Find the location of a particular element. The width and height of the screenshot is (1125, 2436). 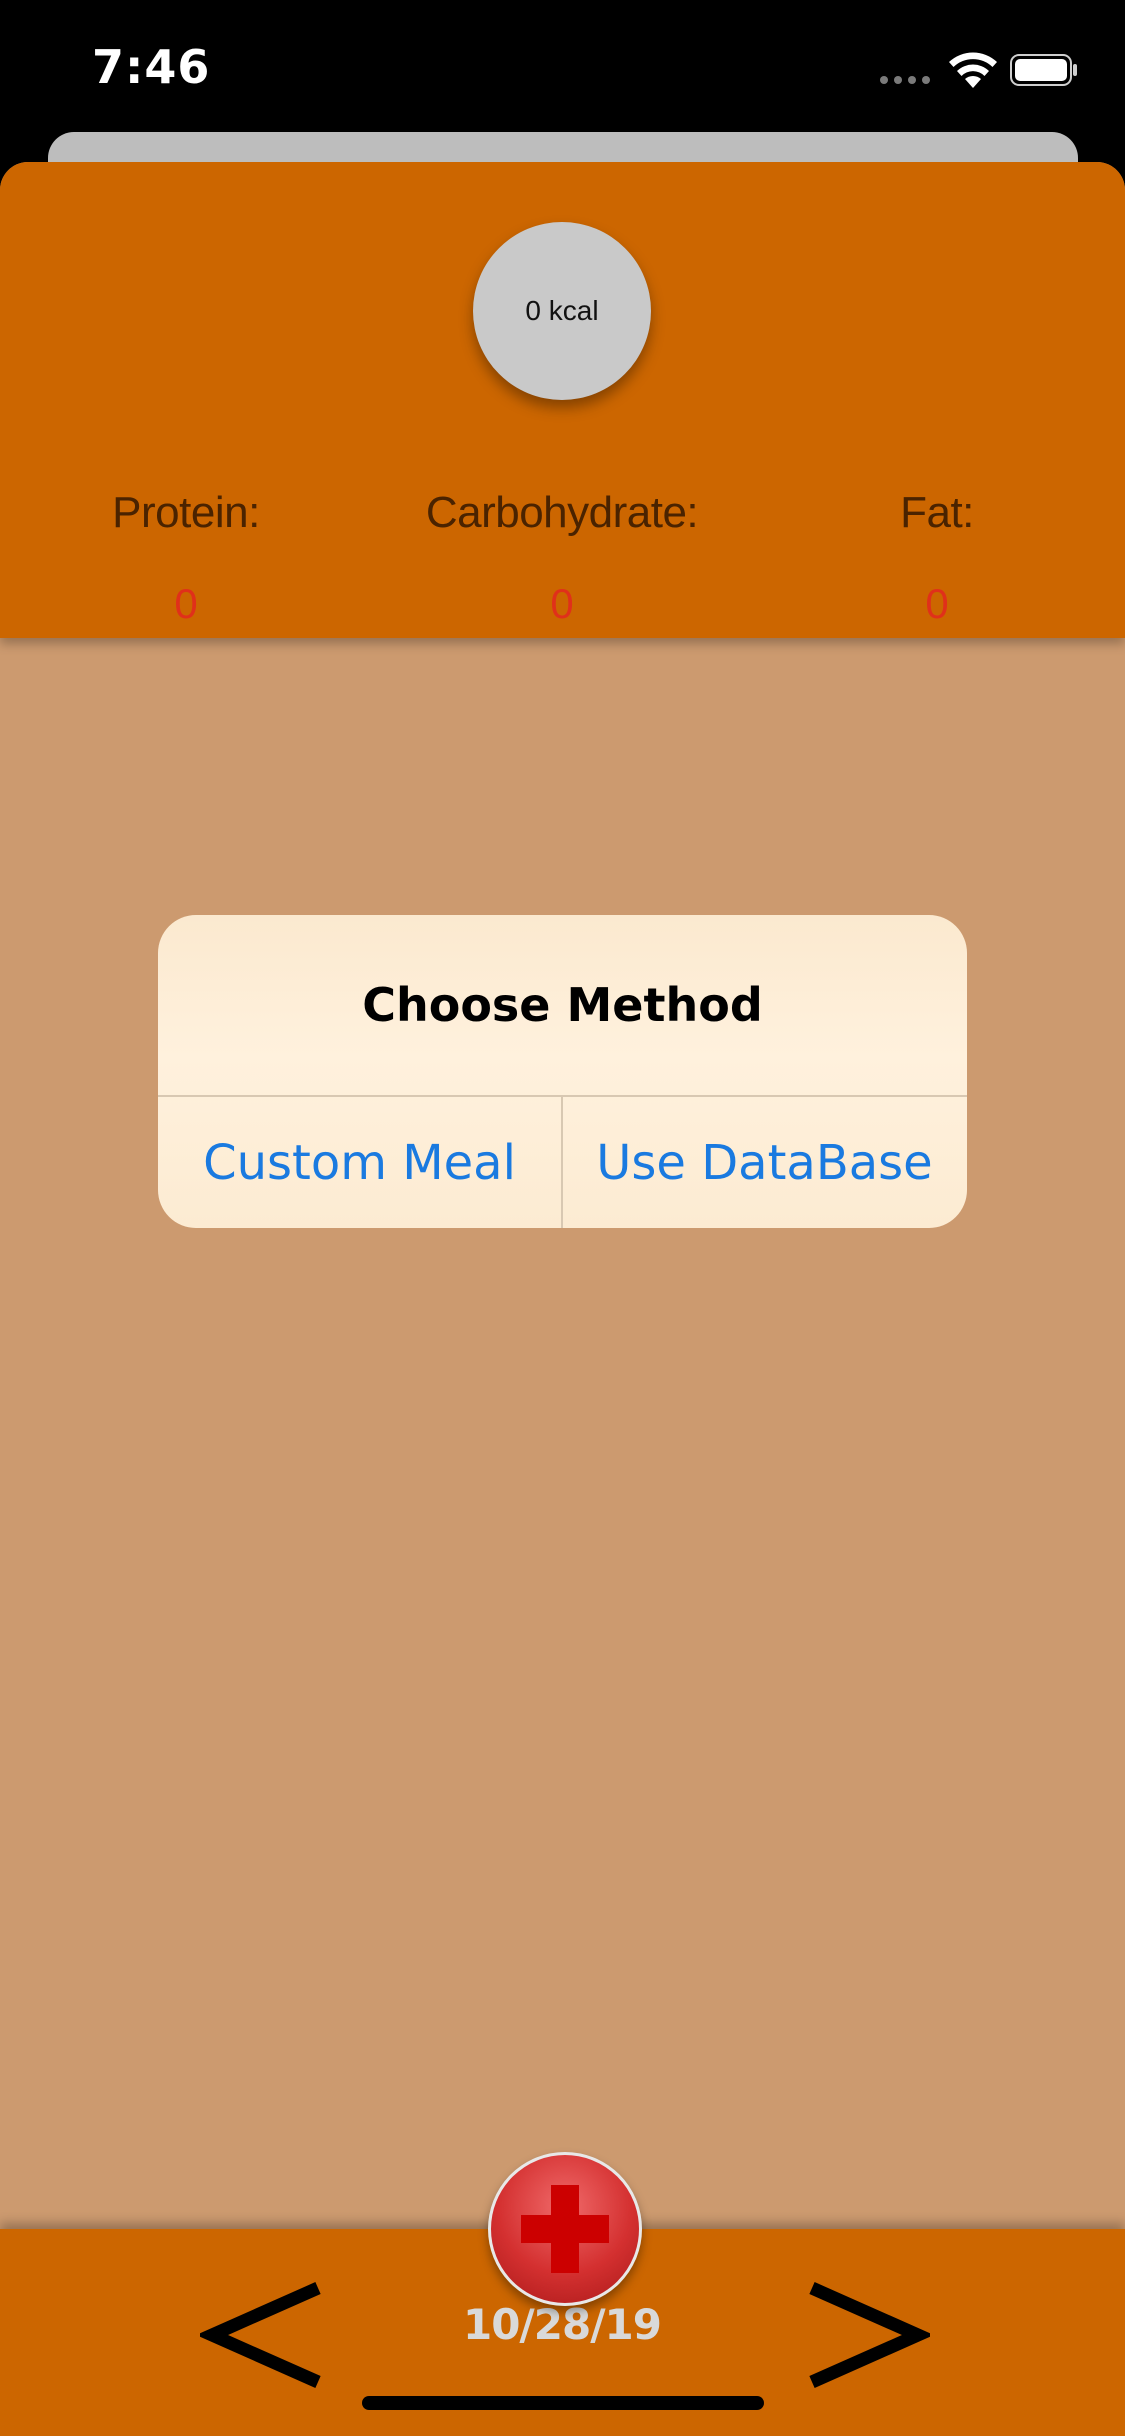

choose-method-alert: Choose Method Custom Meal Use DataBase is located at coordinates (562, 1071).